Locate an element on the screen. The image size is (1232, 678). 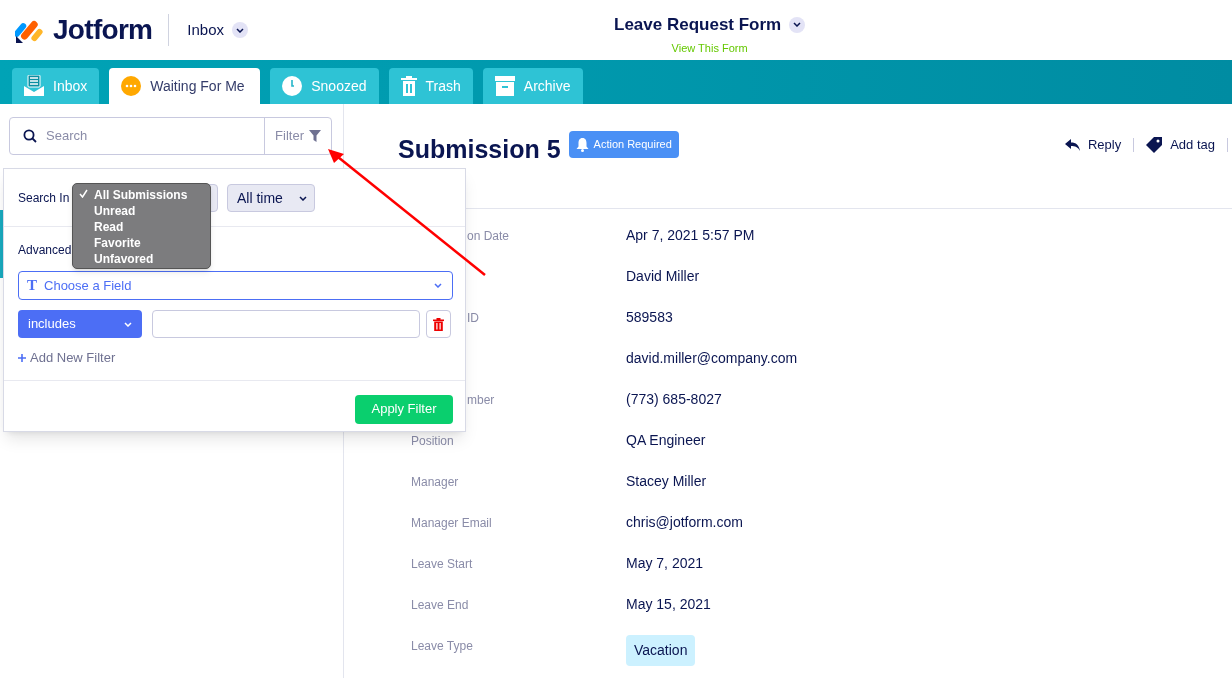
field-label: Manager is located at coordinates (435, 482).